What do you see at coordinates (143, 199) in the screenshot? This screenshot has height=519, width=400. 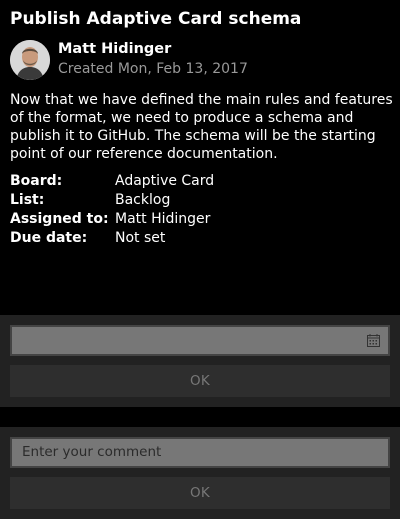 I see `fact-value: Backlog` at bounding box center [143, 199].